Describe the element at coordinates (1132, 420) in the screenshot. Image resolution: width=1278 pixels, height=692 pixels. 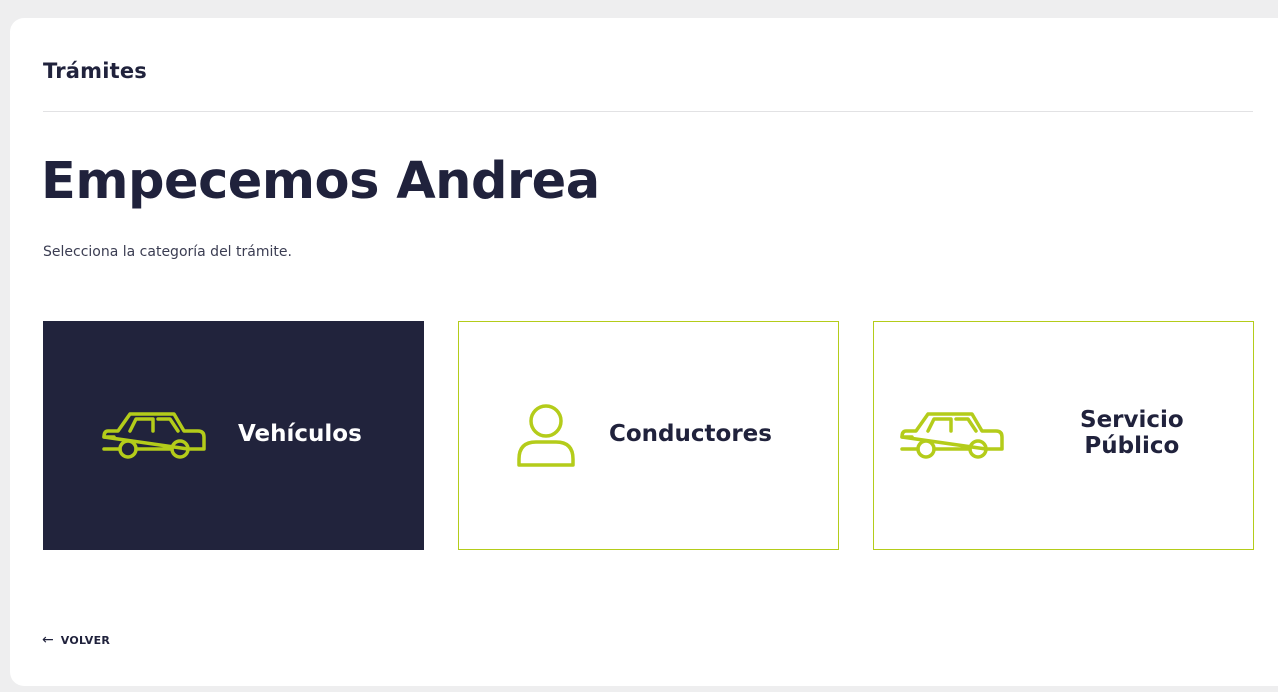
I see `category-label-line: Servicio` at that location.